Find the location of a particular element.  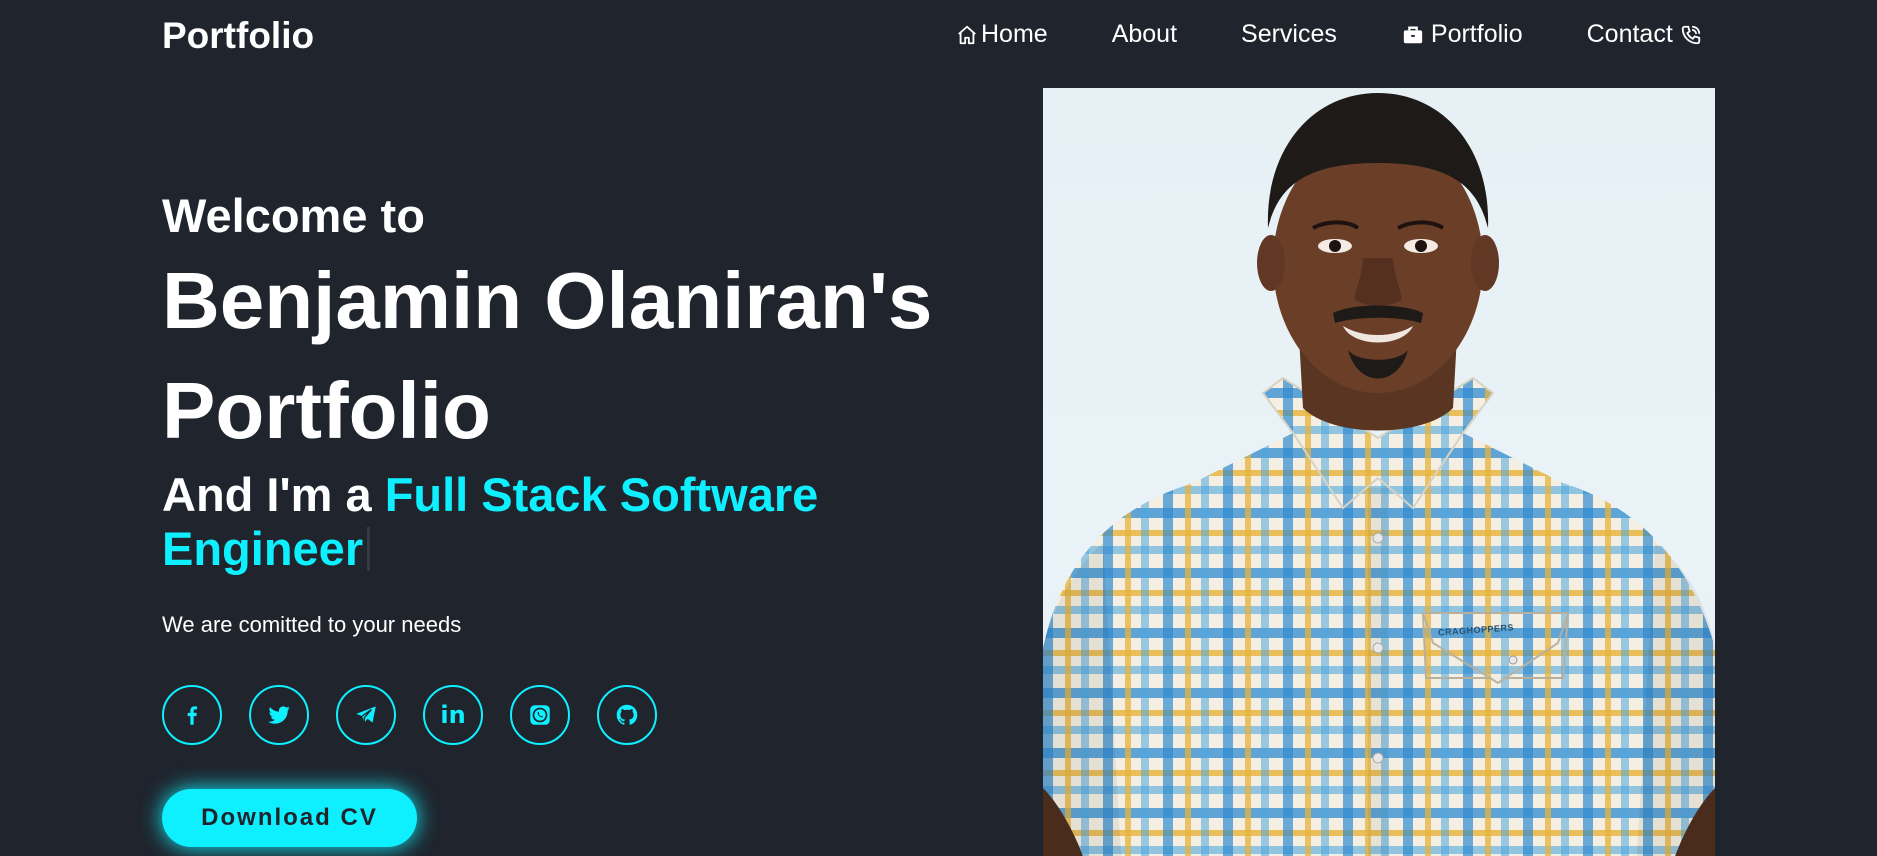

nav-contact-label: Contact is located at coordinates (1629, 34).